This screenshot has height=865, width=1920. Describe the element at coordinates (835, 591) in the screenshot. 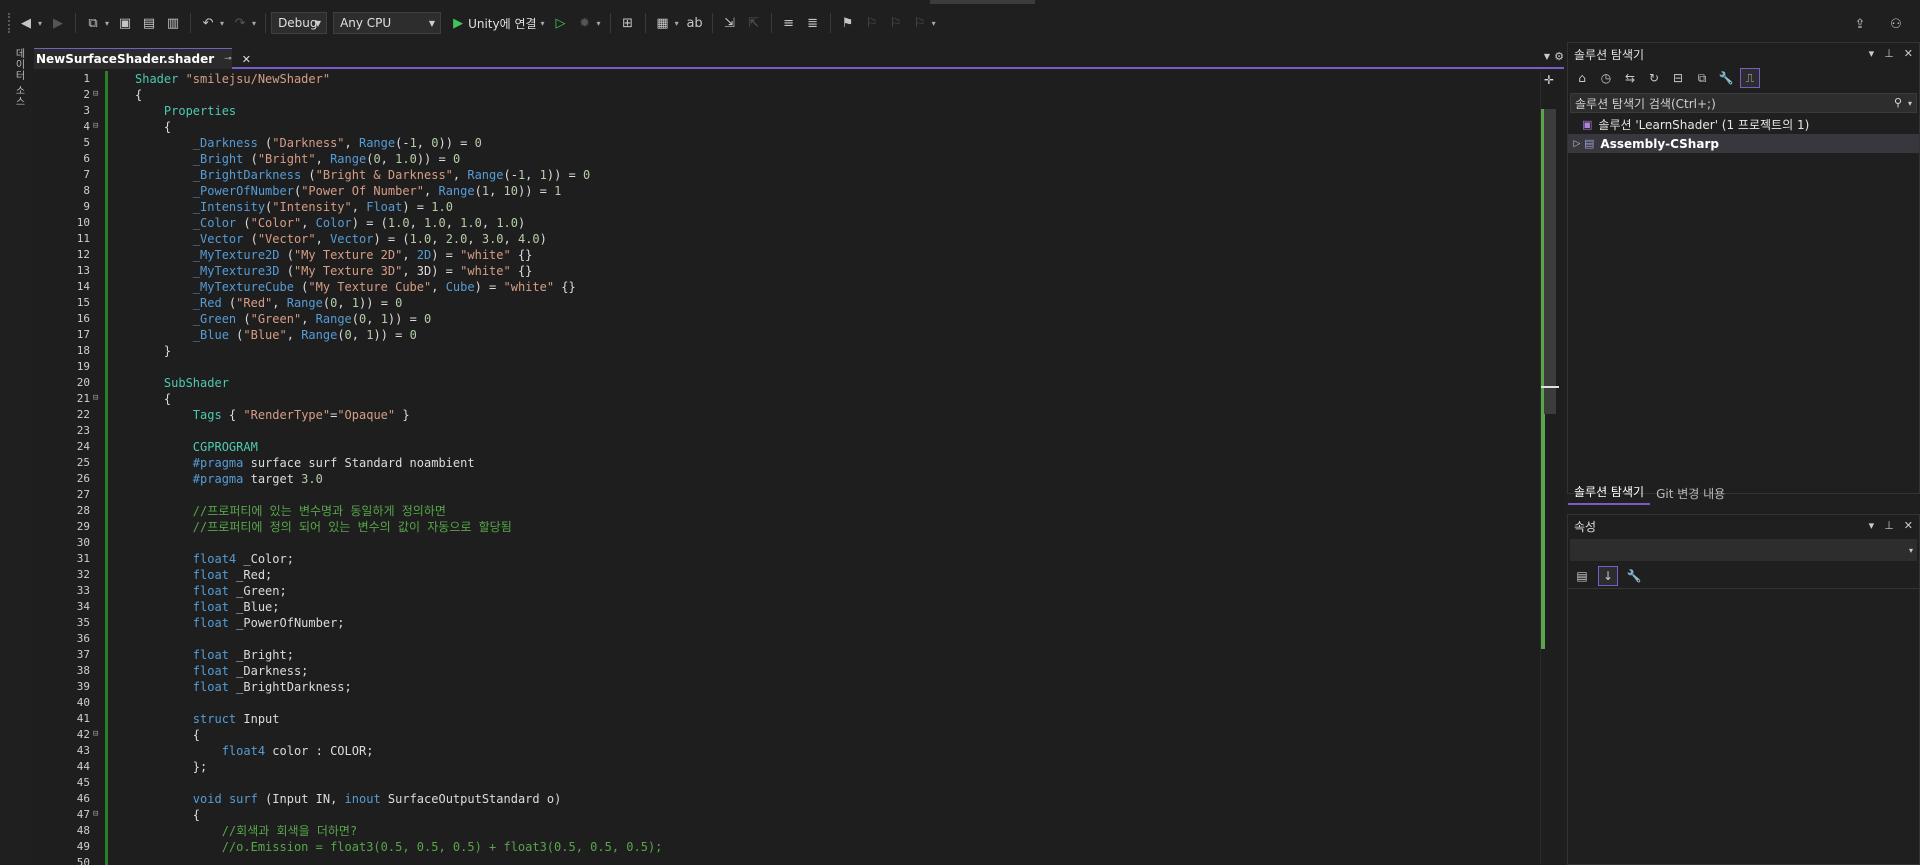

I see `code-line: float _Green;` at that location.